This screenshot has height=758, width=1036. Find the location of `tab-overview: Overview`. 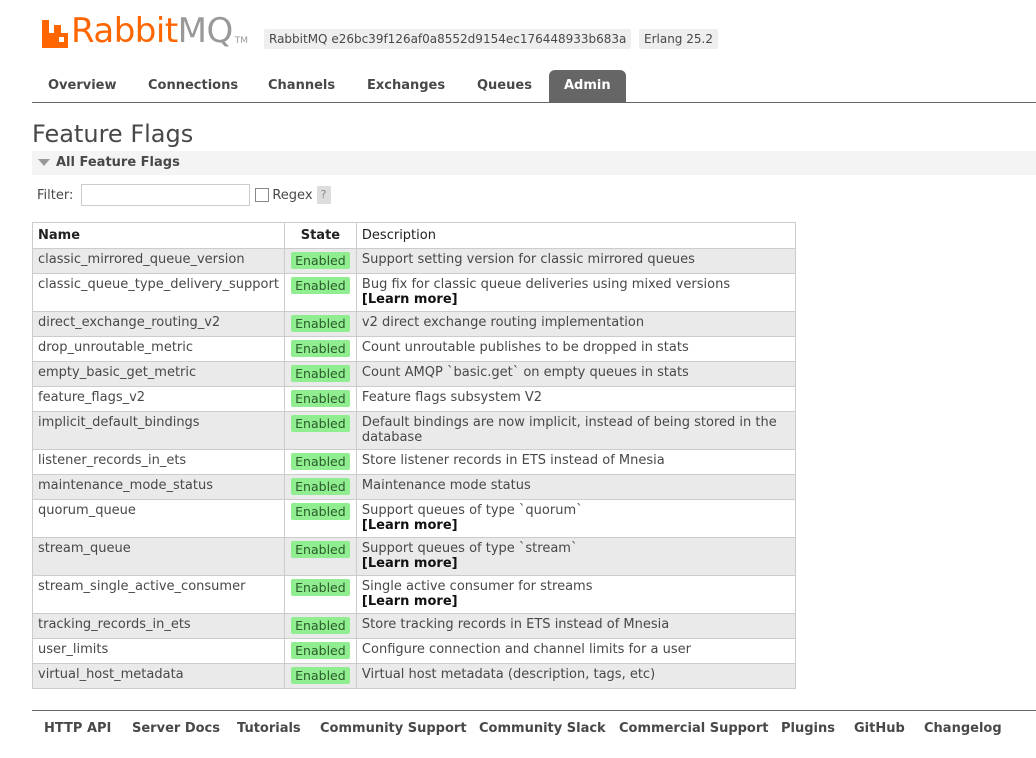

tab-overview: Overview is located at coordinates (82, 86).